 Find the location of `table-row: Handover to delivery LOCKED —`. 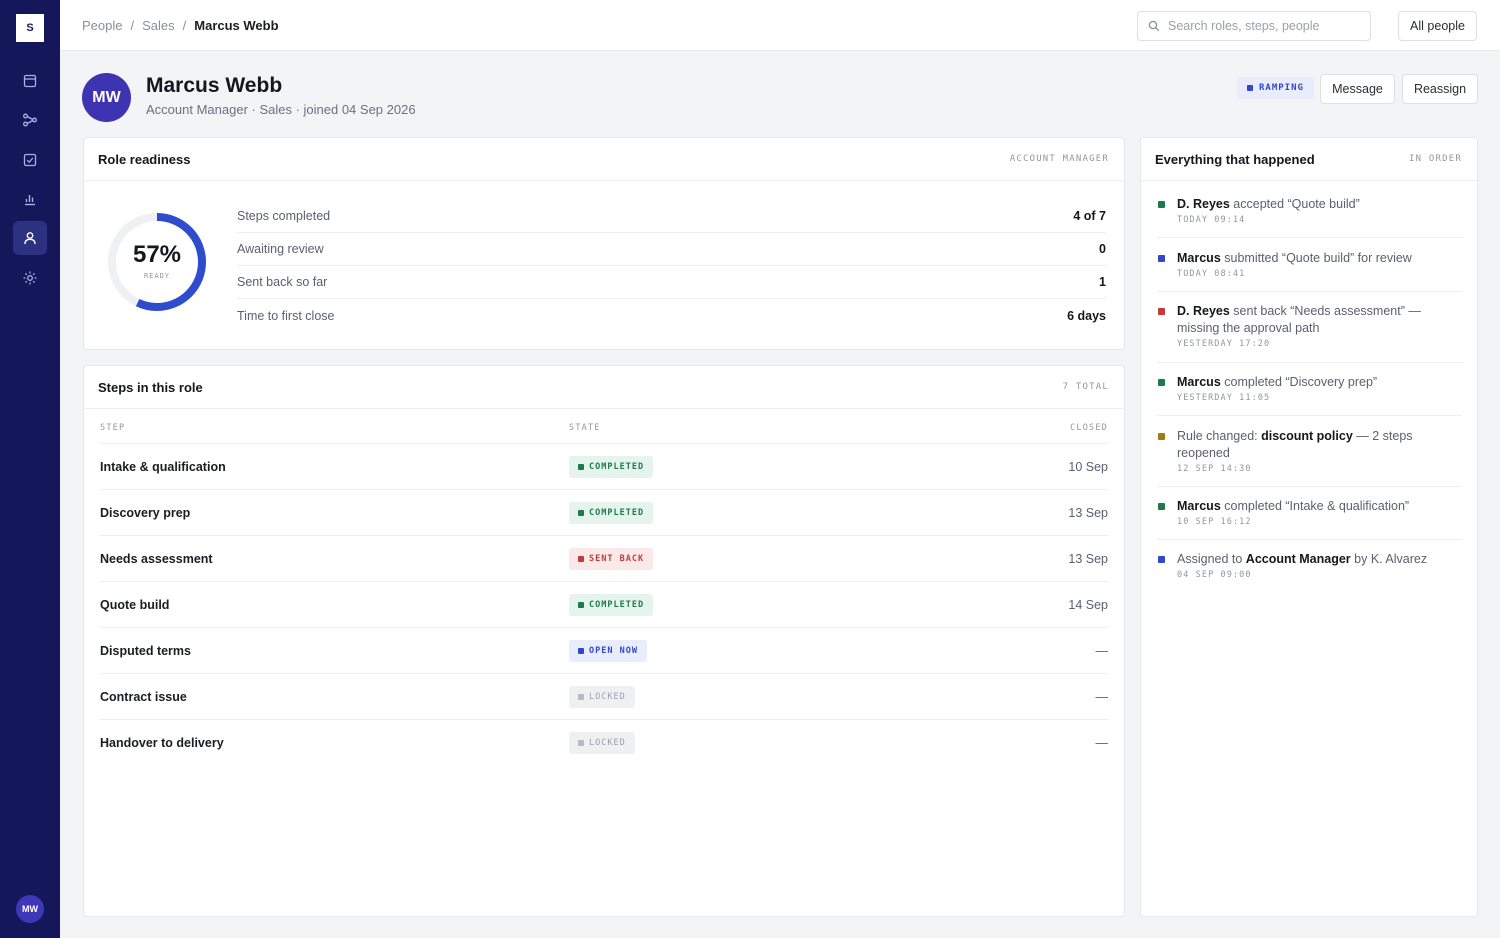

table-row: Handover to delivery LOCKED — is located at coordinates (604, 743).